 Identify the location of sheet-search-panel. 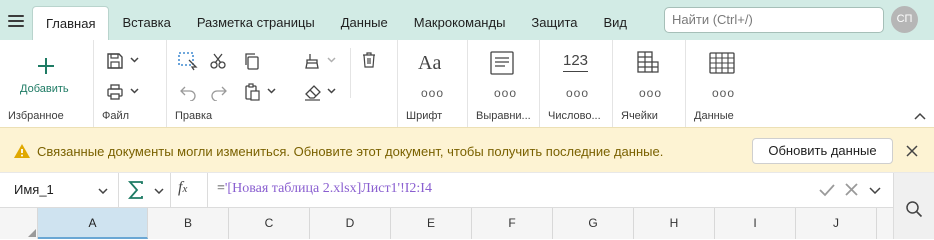
(913, 206).